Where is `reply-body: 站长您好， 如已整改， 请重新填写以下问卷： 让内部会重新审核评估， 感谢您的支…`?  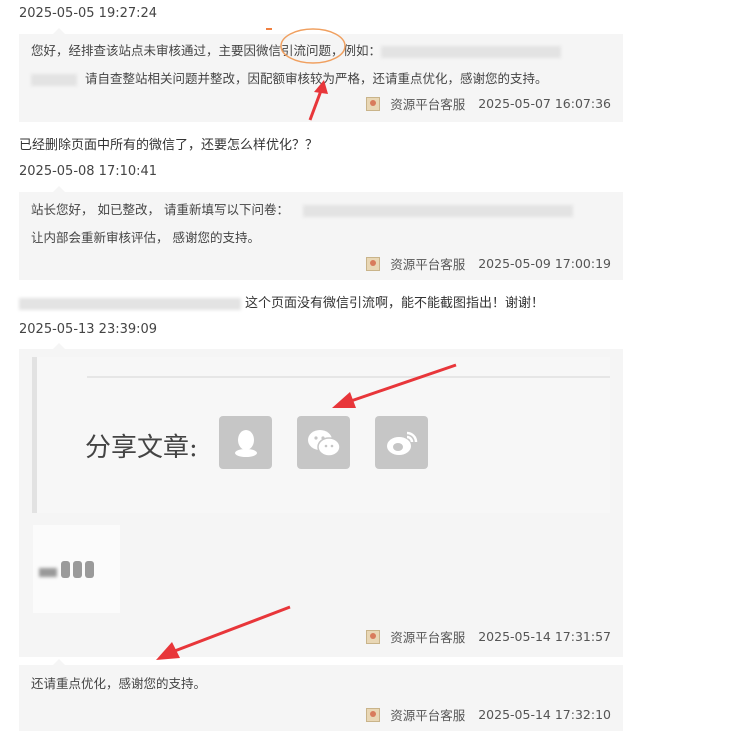 reply-body: 站长您好， 如已整改， 请重新填写以下问卷： 让内部会重新审核评估， 感谢您的支… is located at coordinates (321, 224).